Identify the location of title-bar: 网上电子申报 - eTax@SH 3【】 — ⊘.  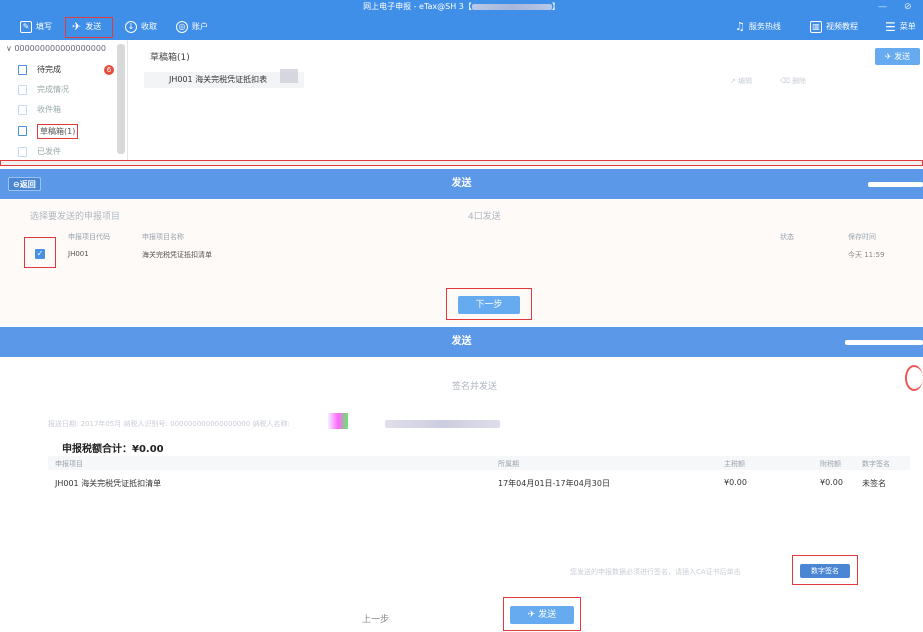
(461, 7).